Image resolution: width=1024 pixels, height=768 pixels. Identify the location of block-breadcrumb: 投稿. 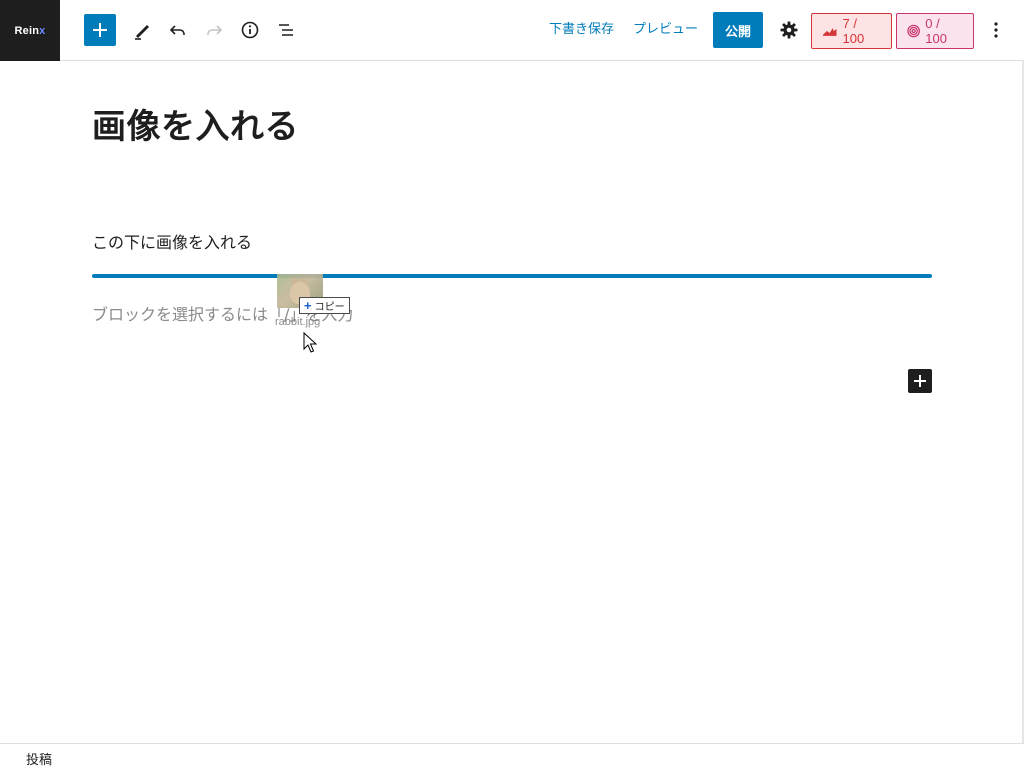
(39, 758).